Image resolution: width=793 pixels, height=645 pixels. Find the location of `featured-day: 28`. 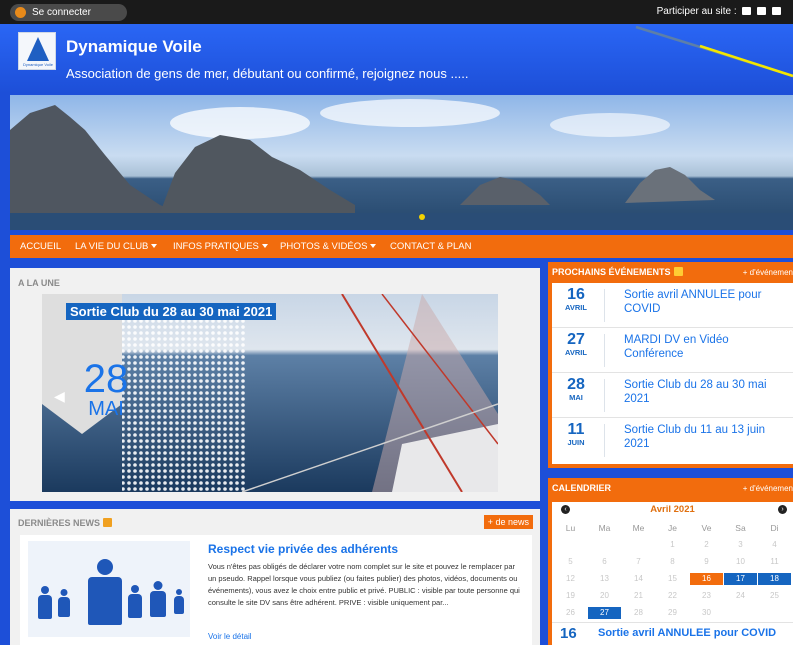

featured-day: 28 is located at coordinates (106, 379).